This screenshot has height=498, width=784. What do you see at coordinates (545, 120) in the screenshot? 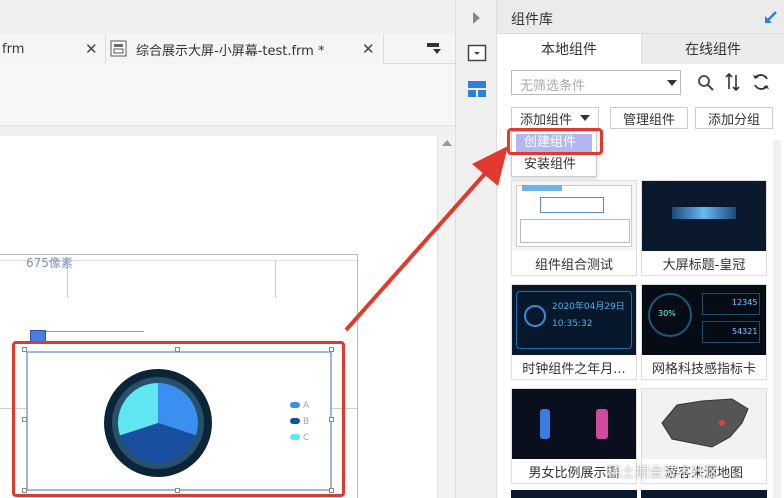
I see `add-component-label: 添加组件` at bounding box center [545, 120].